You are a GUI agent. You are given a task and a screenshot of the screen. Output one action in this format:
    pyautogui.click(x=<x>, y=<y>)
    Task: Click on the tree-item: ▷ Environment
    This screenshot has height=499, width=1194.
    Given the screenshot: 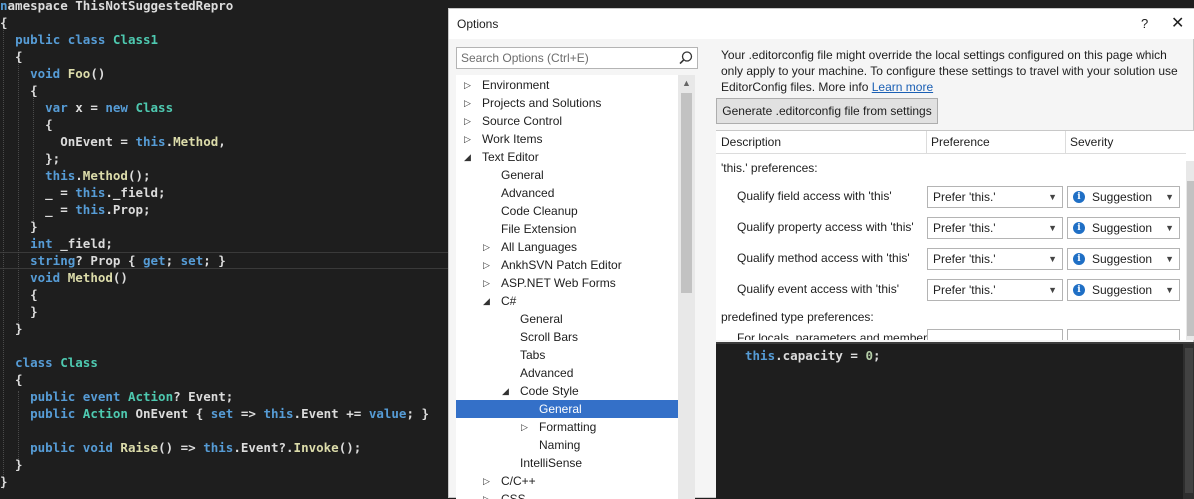 What is the action you would take?
    pyautogui.click(x=567, y=85)
    